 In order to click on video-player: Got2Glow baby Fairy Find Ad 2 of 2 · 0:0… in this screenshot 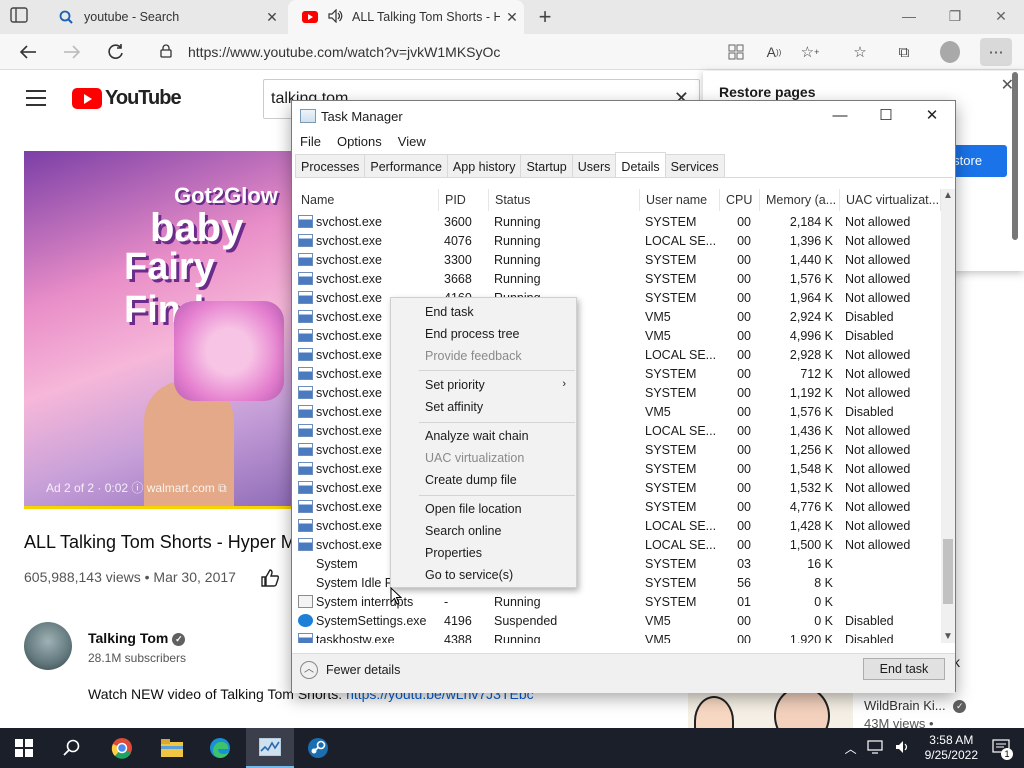, I will do `click(159, 330)`.